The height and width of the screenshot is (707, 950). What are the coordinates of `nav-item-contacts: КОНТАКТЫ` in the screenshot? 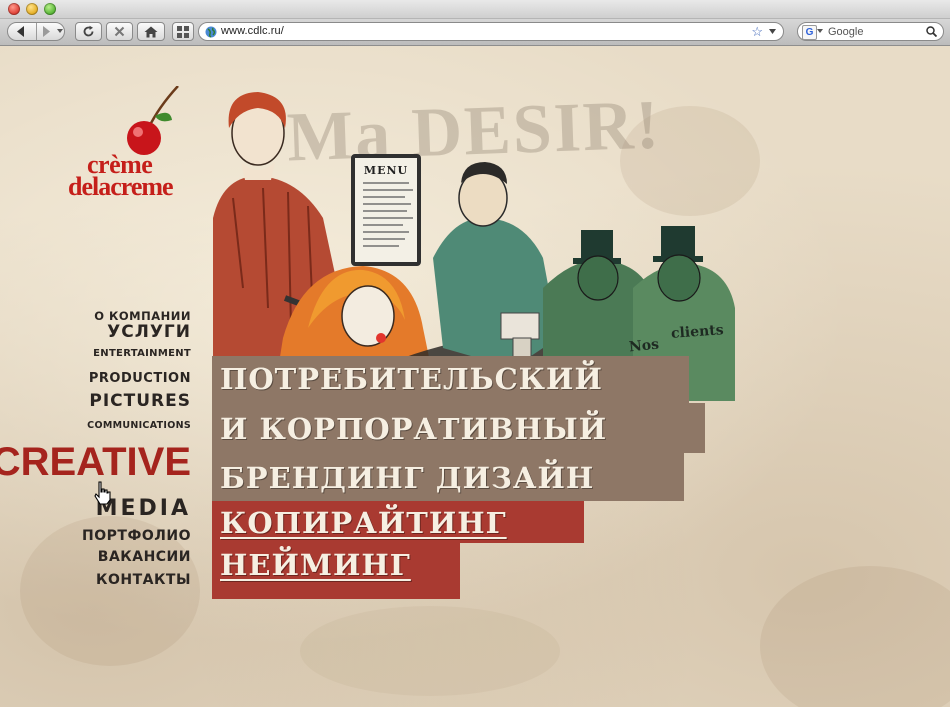 It's located at (143, 580).